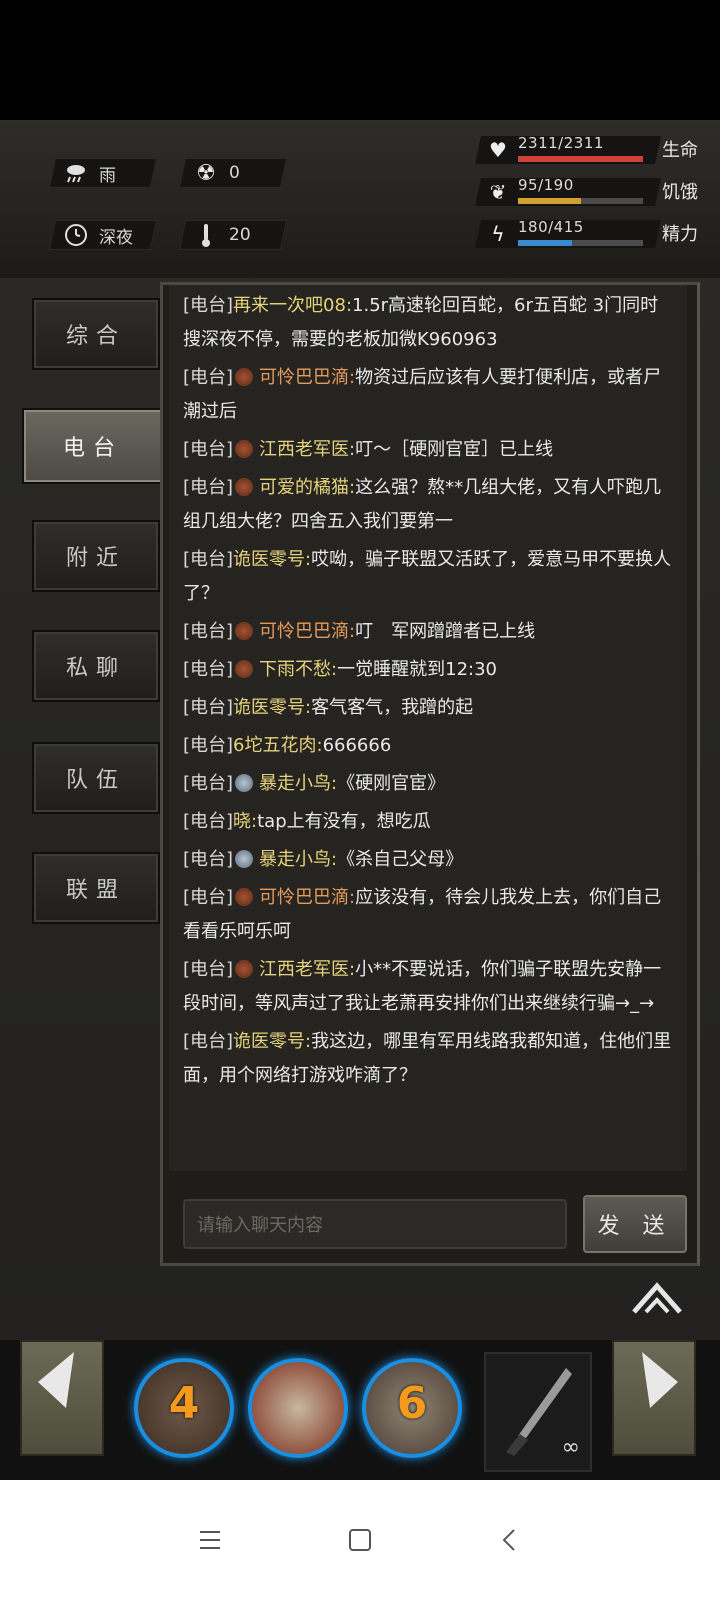 The height and width of the screenshot is (1600, 720). I want to click on health-stat: ♥ 2311/2311 生命, so click(589, 150).